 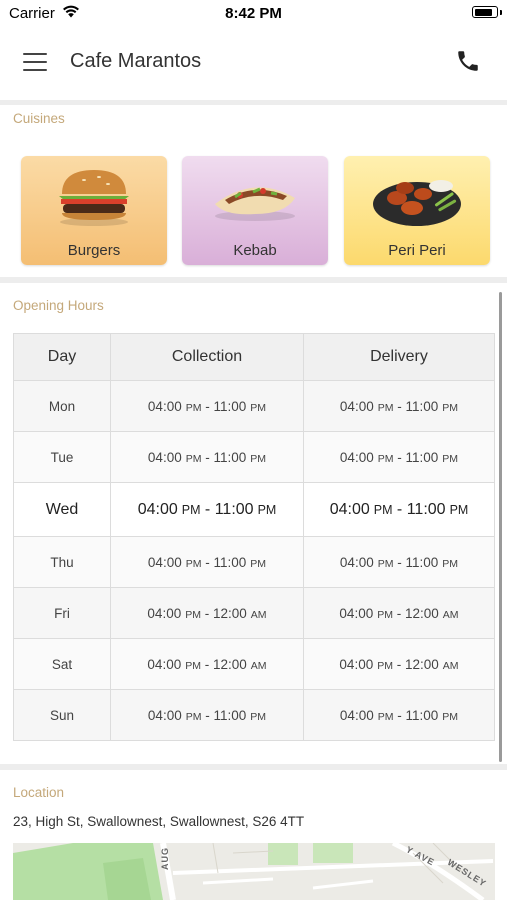 I want to click on cuisine-tile-burgers: Burgers, so click(x=94, y=210).